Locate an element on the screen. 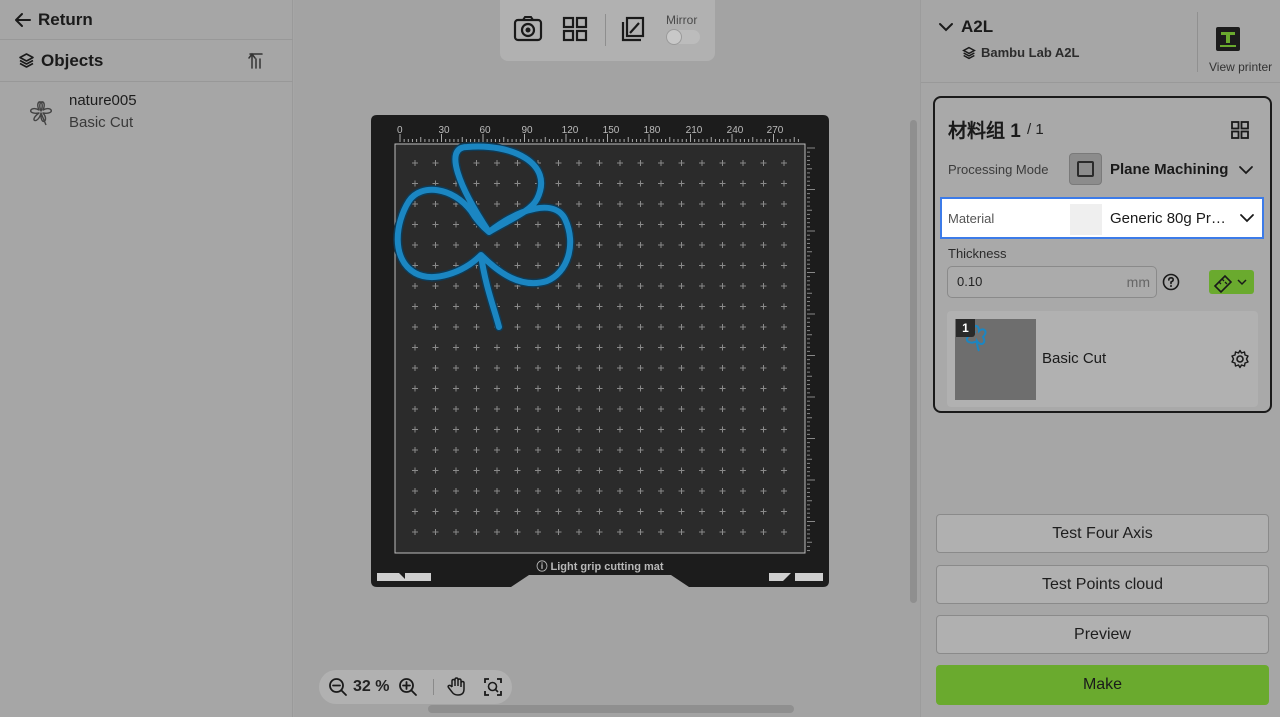  preview-button: Preview is located at coordinates (1102, 634).